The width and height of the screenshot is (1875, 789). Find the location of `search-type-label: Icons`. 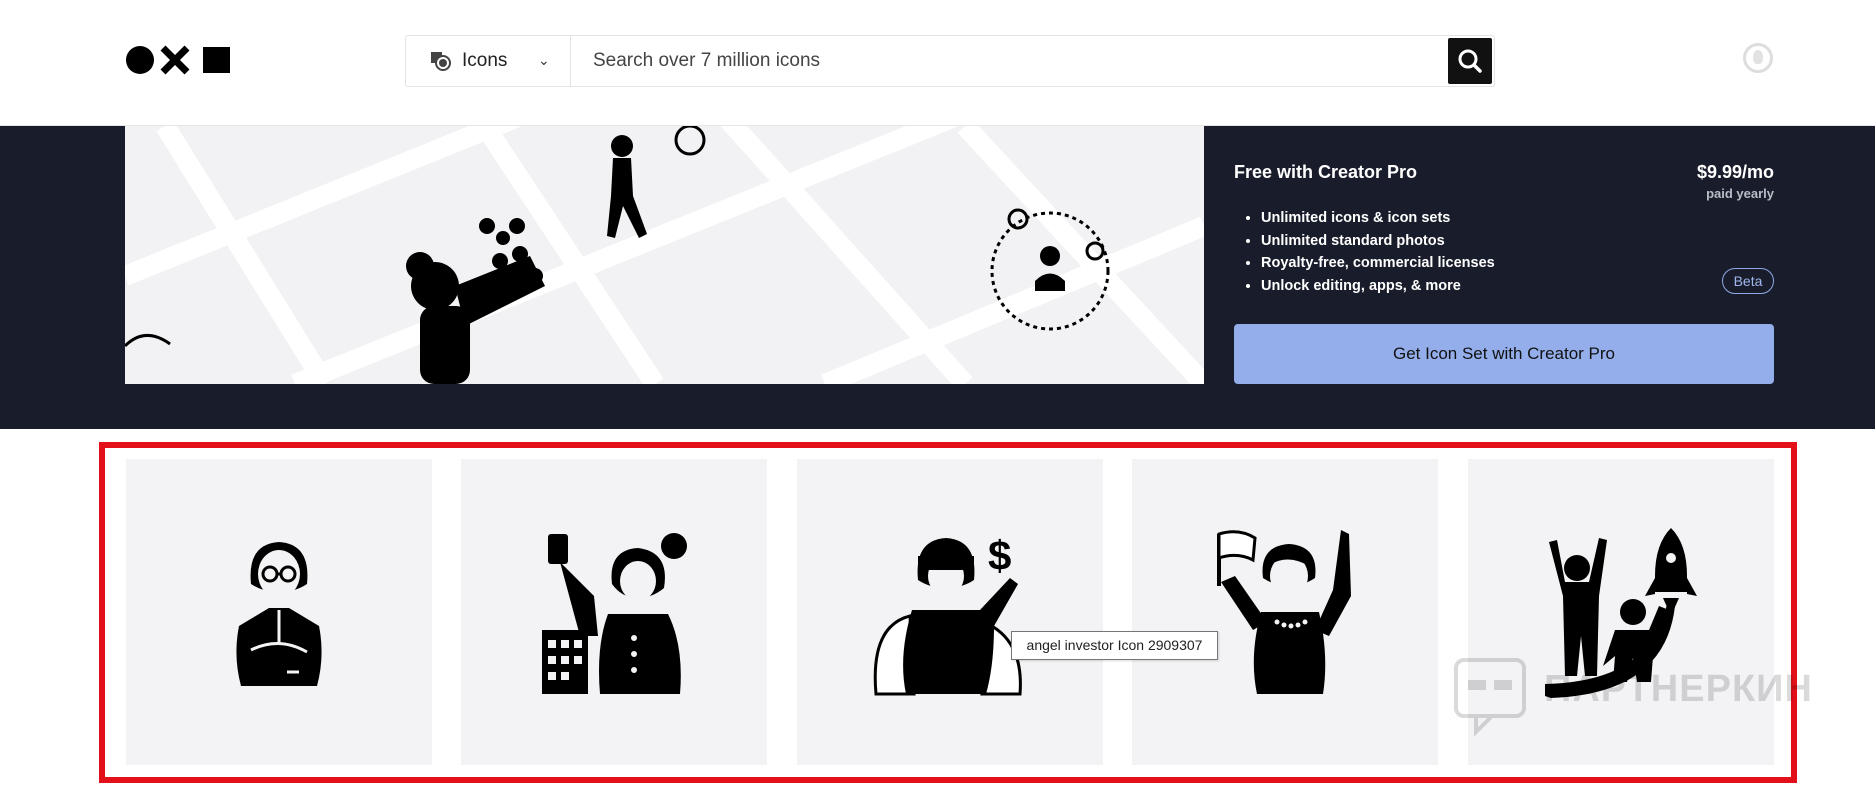

search-type-label: Icons is located at coordinates (485, 60).